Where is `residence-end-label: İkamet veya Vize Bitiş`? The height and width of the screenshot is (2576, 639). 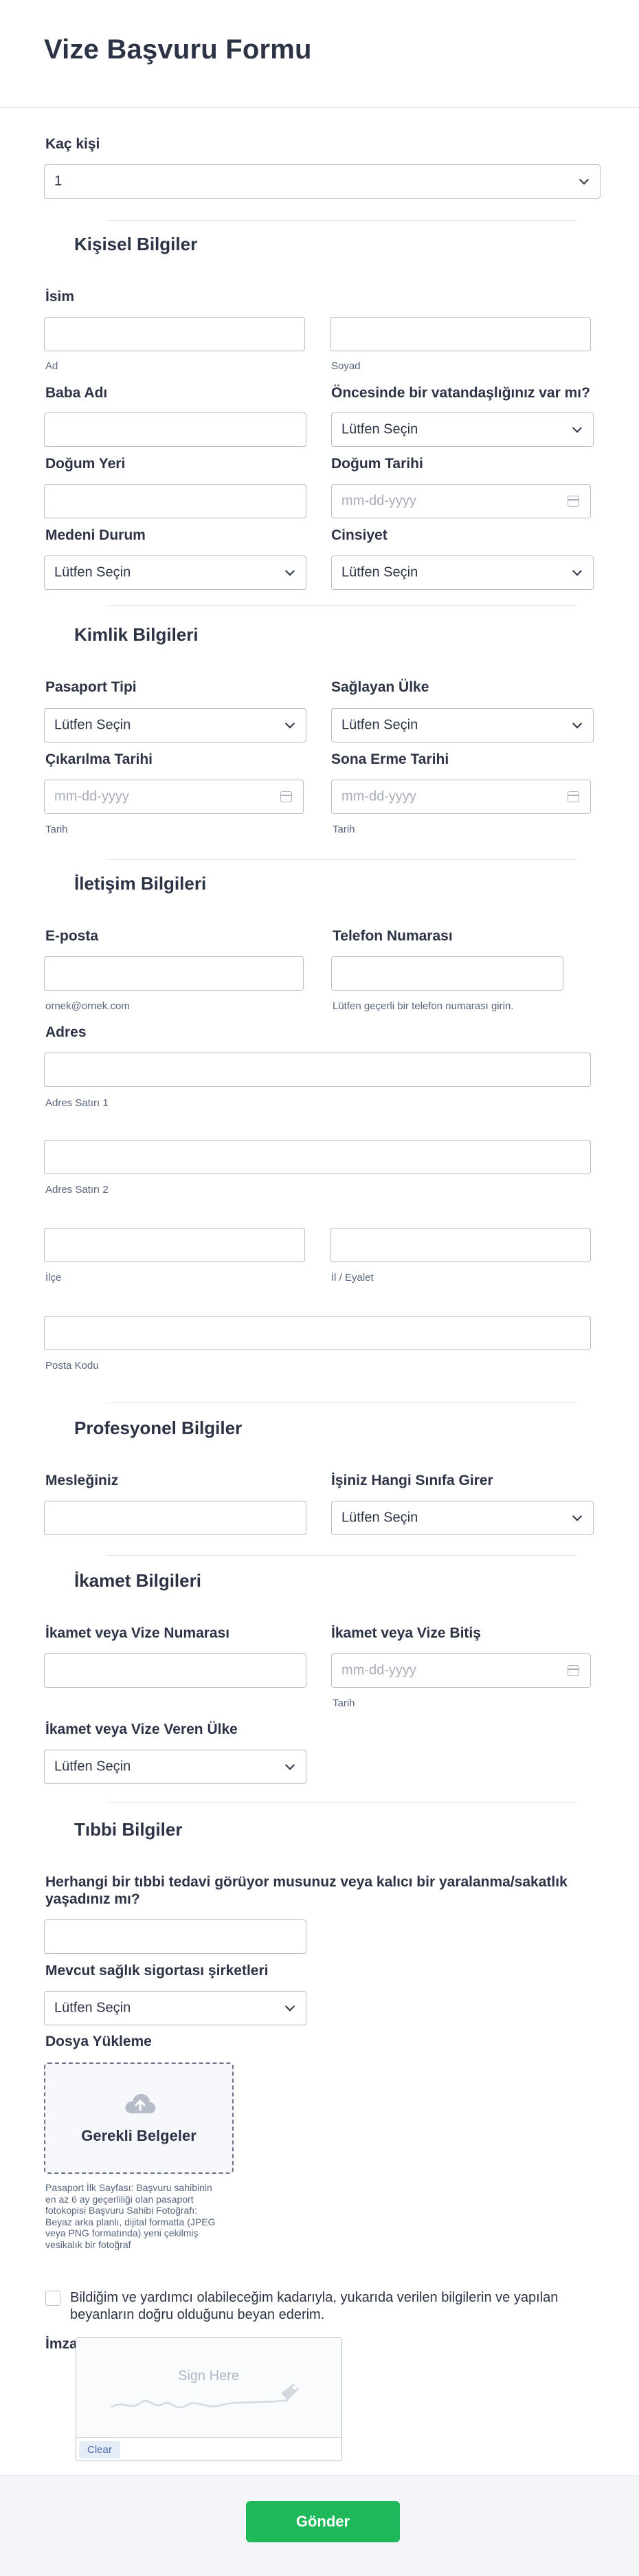
residence-end-label: İkamet veya Vize Bitiş is located at coordinates (406, 1633).